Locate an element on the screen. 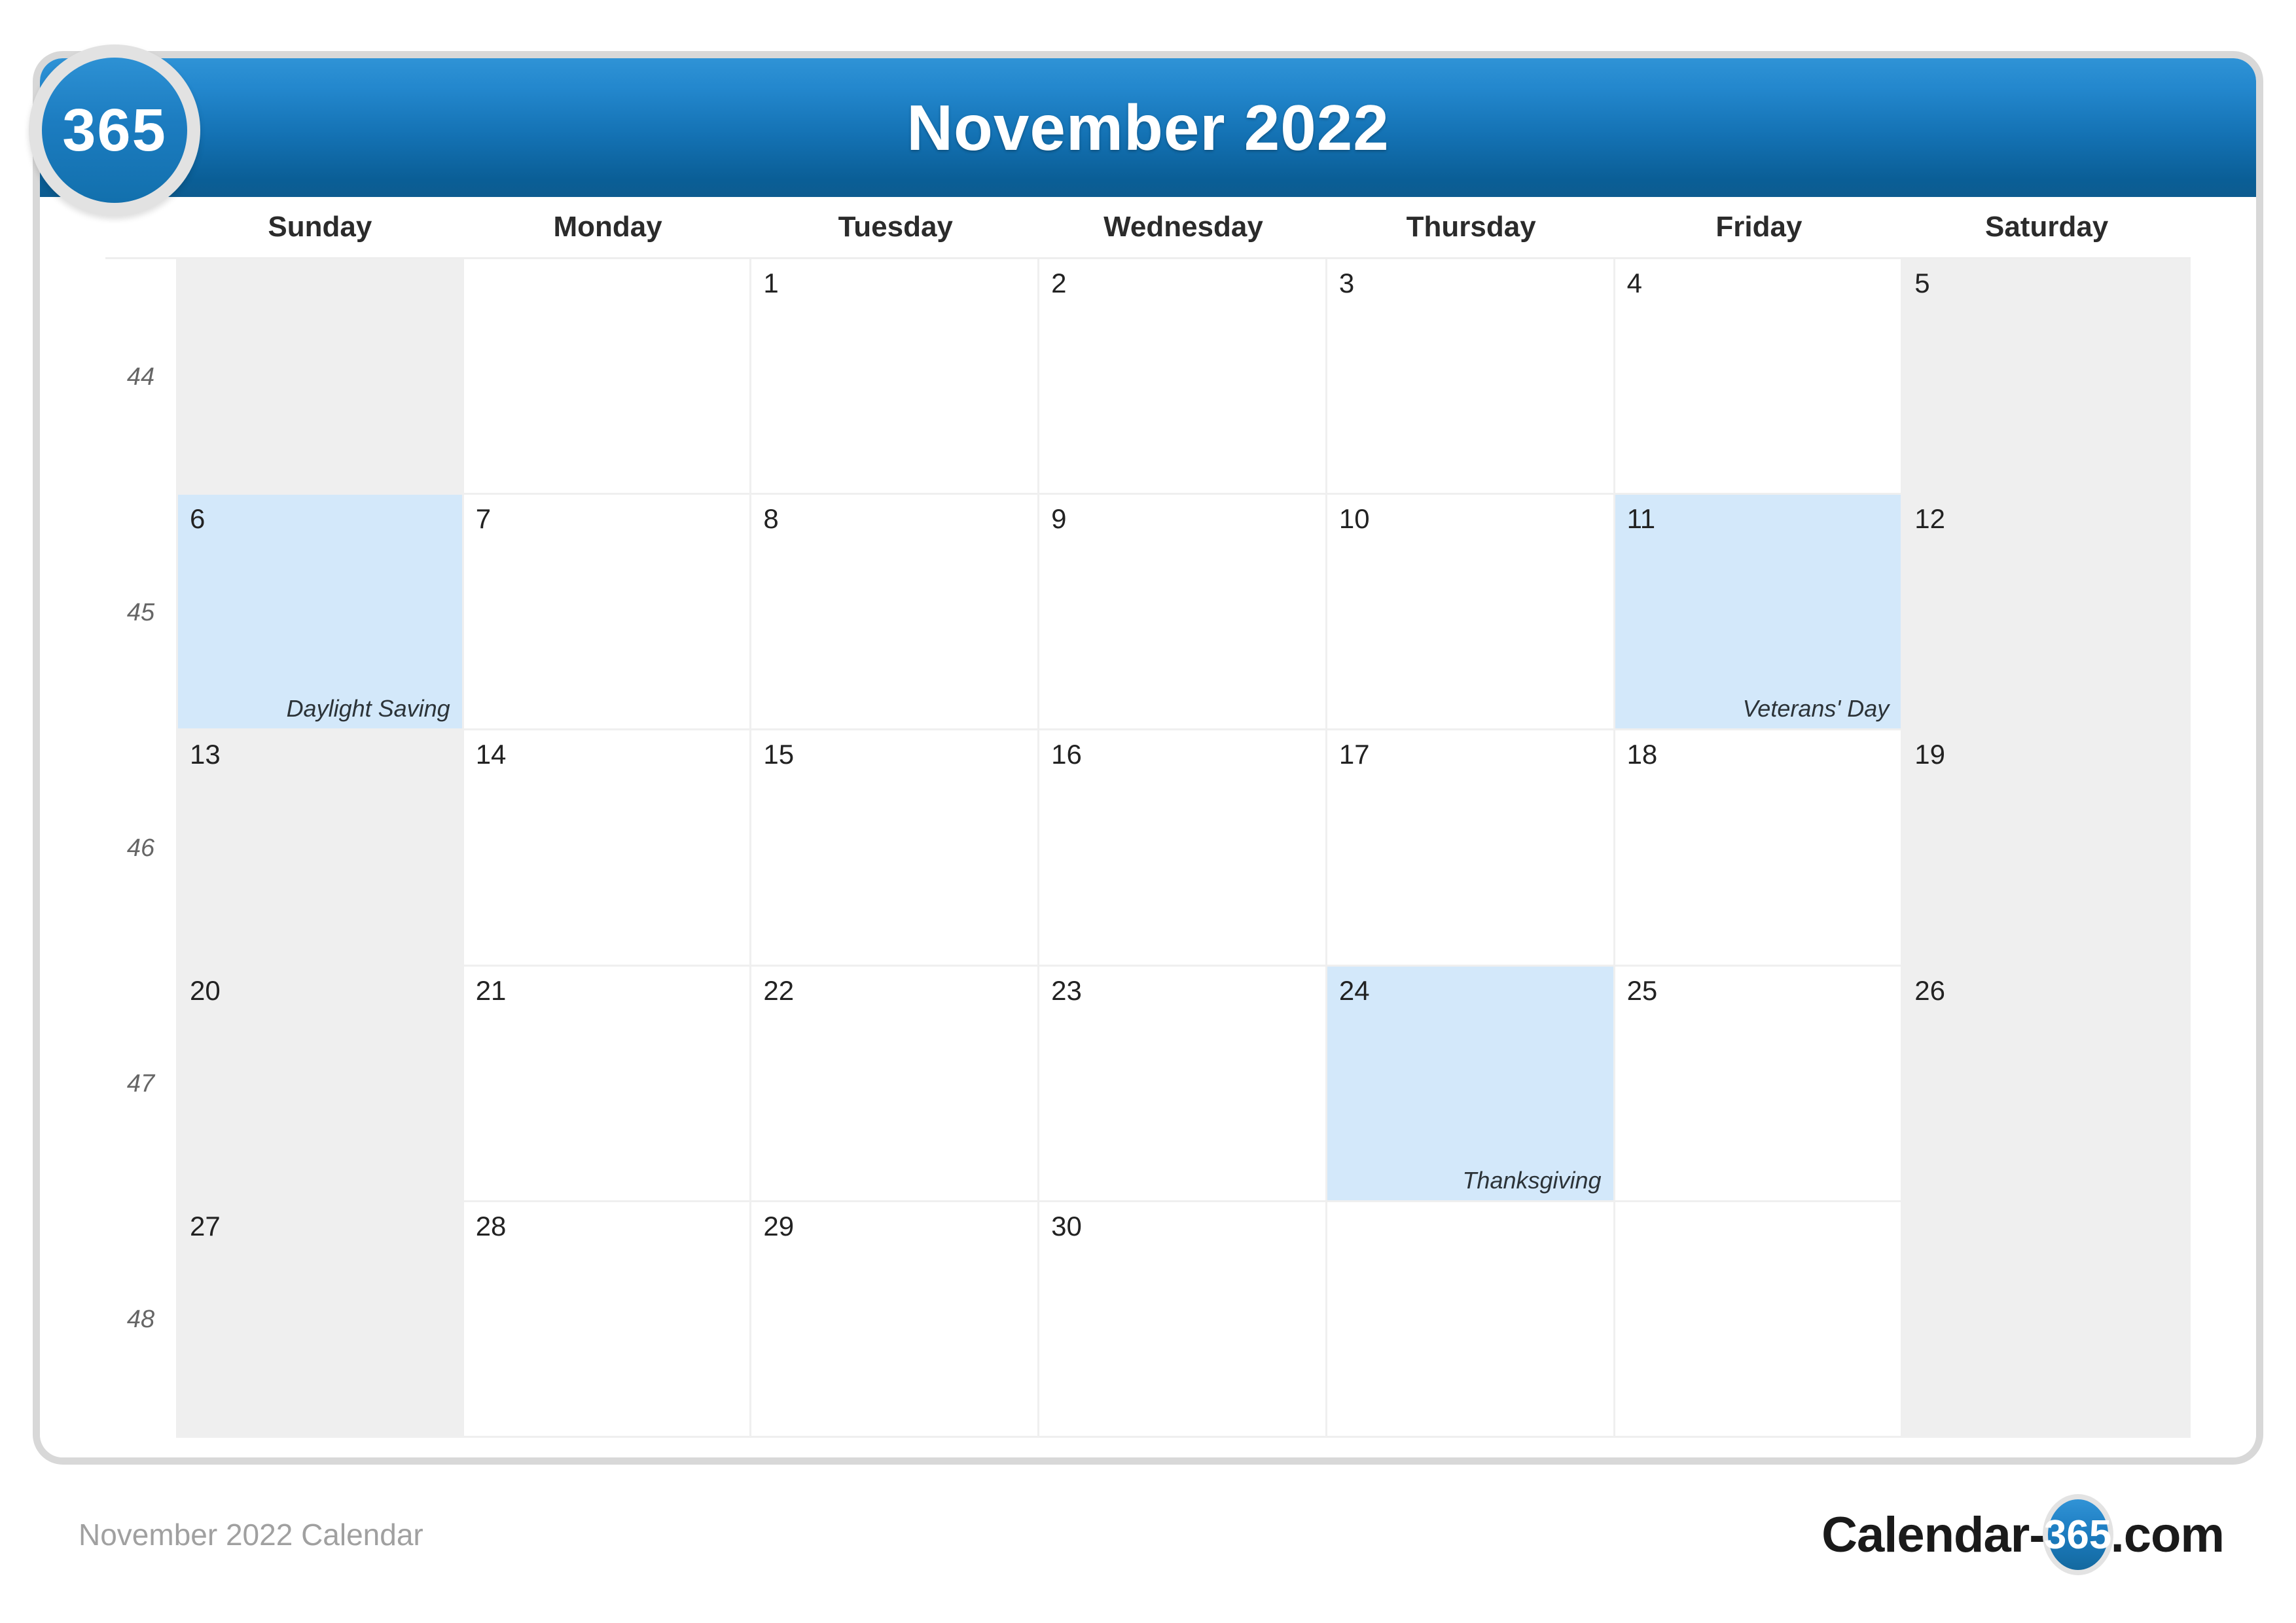  day-number: 11 is located at coordinates (1641, 519).